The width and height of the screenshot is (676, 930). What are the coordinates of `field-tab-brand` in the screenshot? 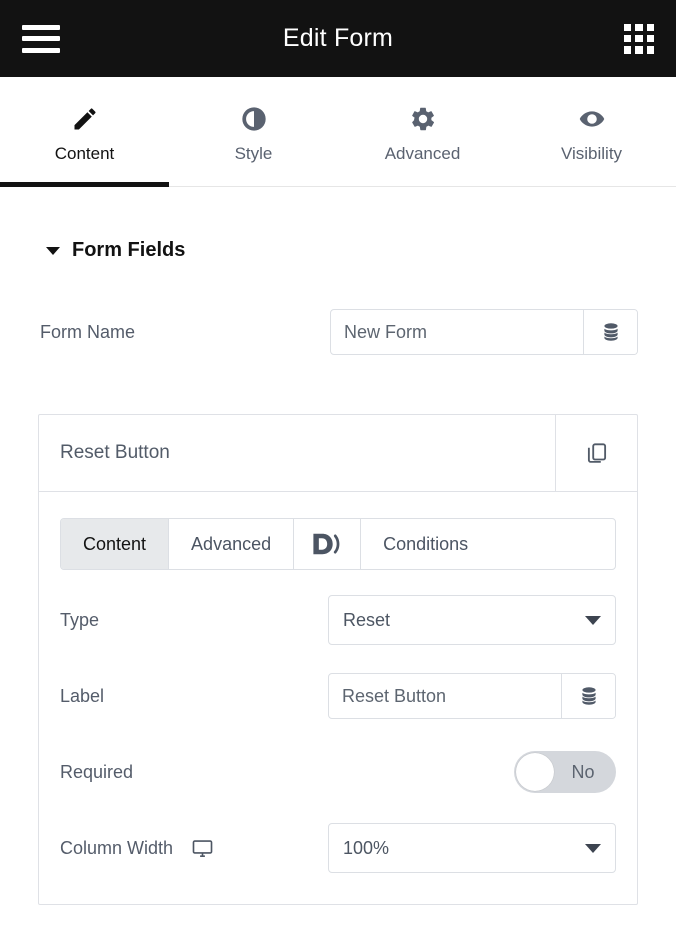 It's located at (328, 544).